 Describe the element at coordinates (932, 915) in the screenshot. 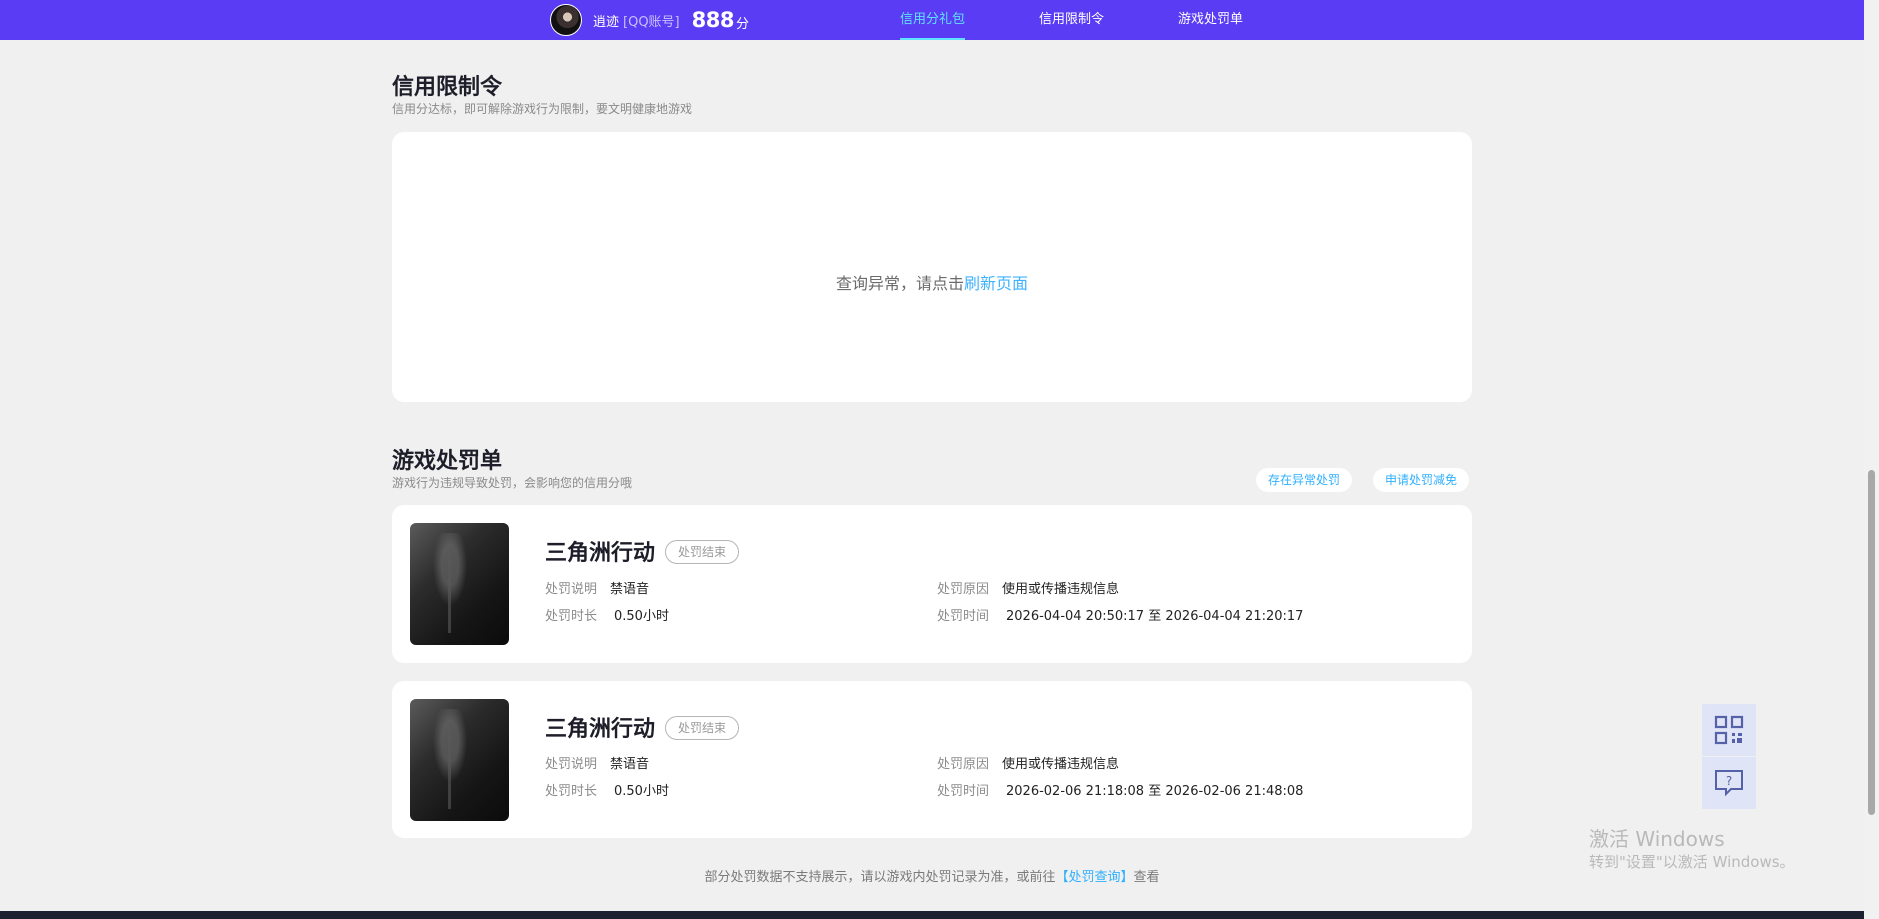

I see `bottom-bar` at that location.